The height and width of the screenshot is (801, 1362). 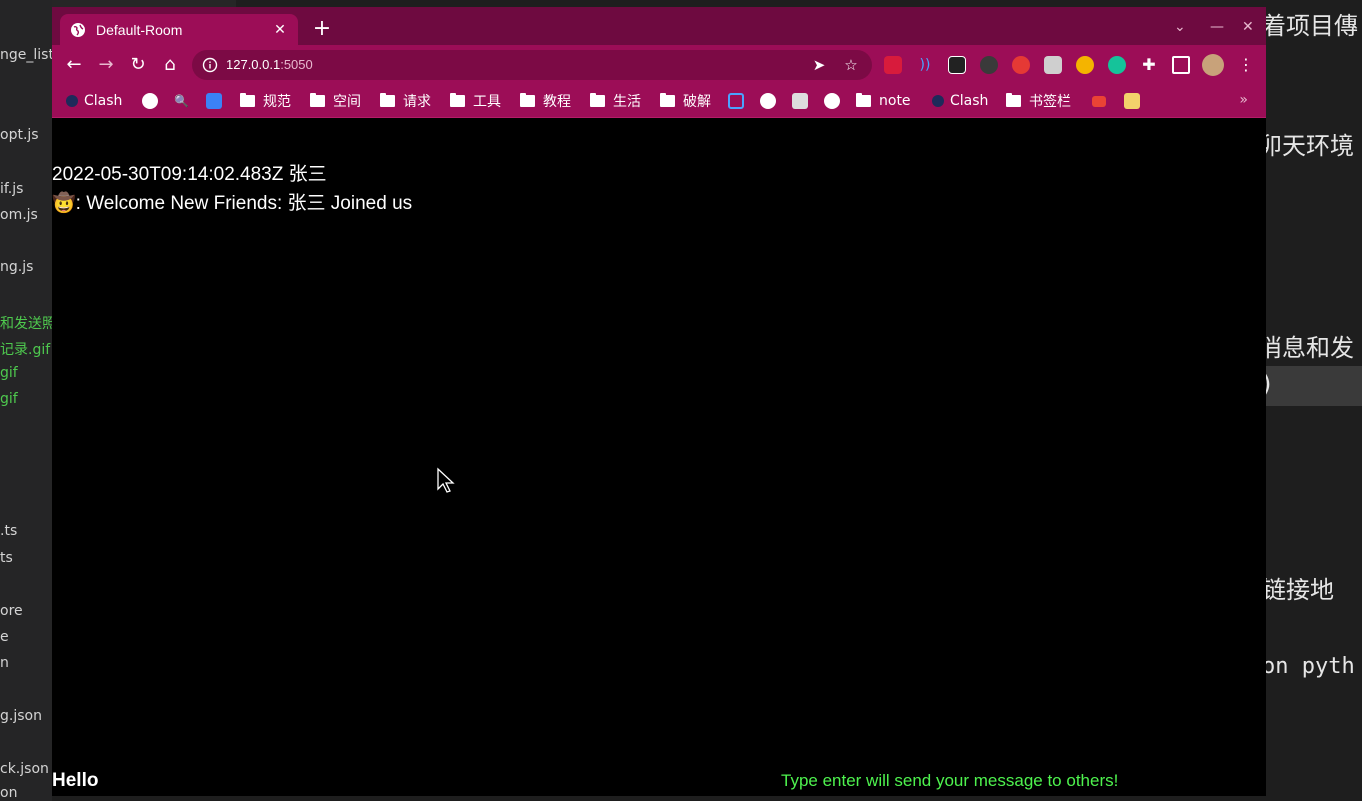 I want to click on doc-text: 消息和发, so click(x=1310, y=348).